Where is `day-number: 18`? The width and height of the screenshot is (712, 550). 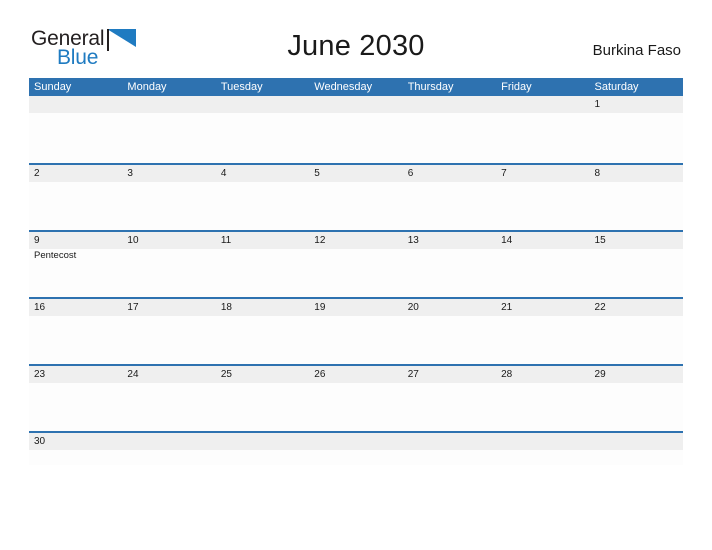 day-number: 18 is located at coordinates (262, 307).